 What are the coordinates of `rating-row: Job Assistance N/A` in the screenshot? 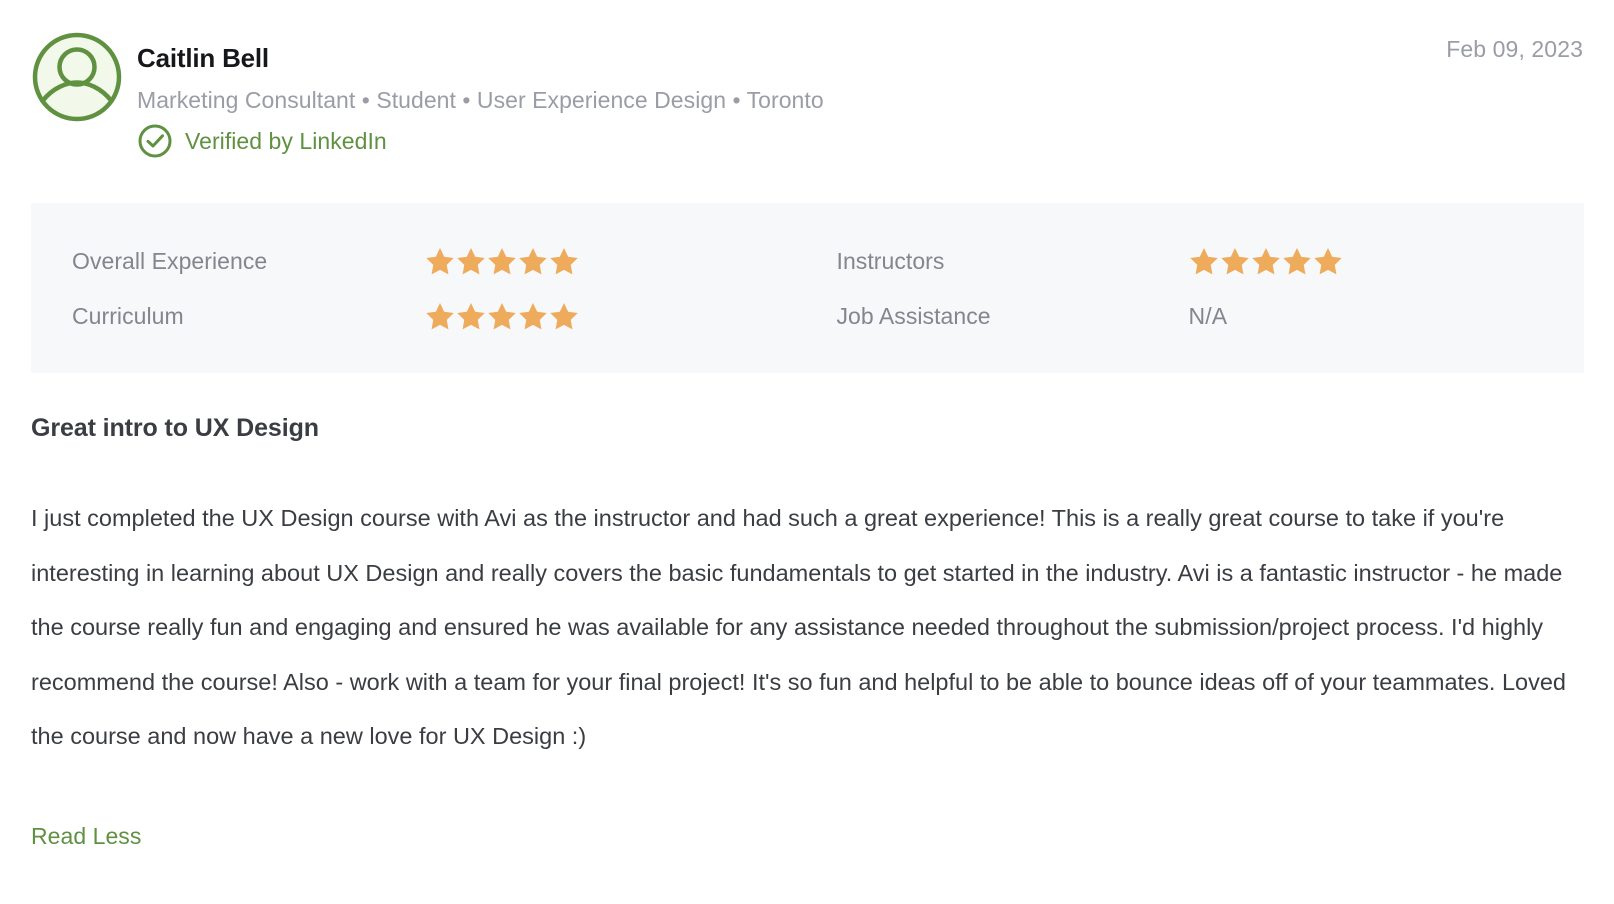 It's located at (1196, 315).